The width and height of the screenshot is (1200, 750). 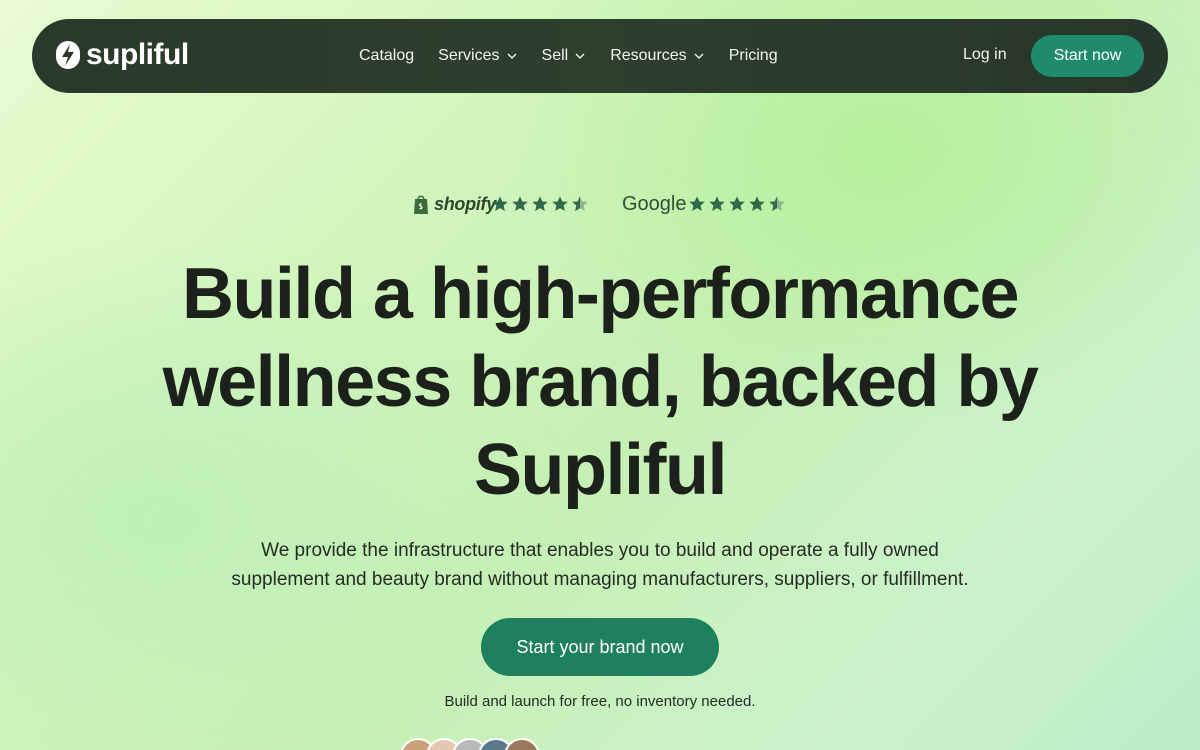 I want to click on start-now-button: Start now, so click(x=1087, y=56).